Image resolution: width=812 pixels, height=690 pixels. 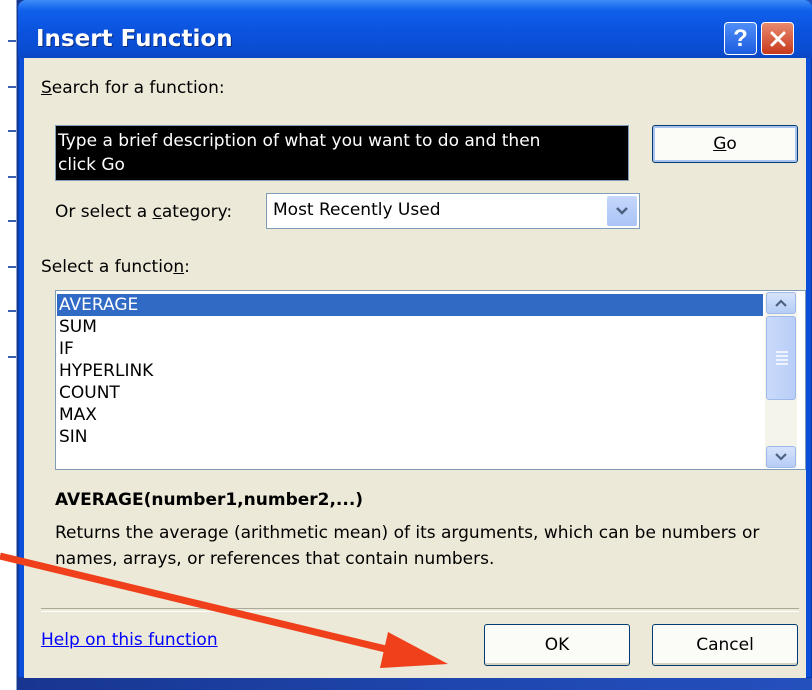 I want to click on go-button: Go, so click(x=725, y=144).